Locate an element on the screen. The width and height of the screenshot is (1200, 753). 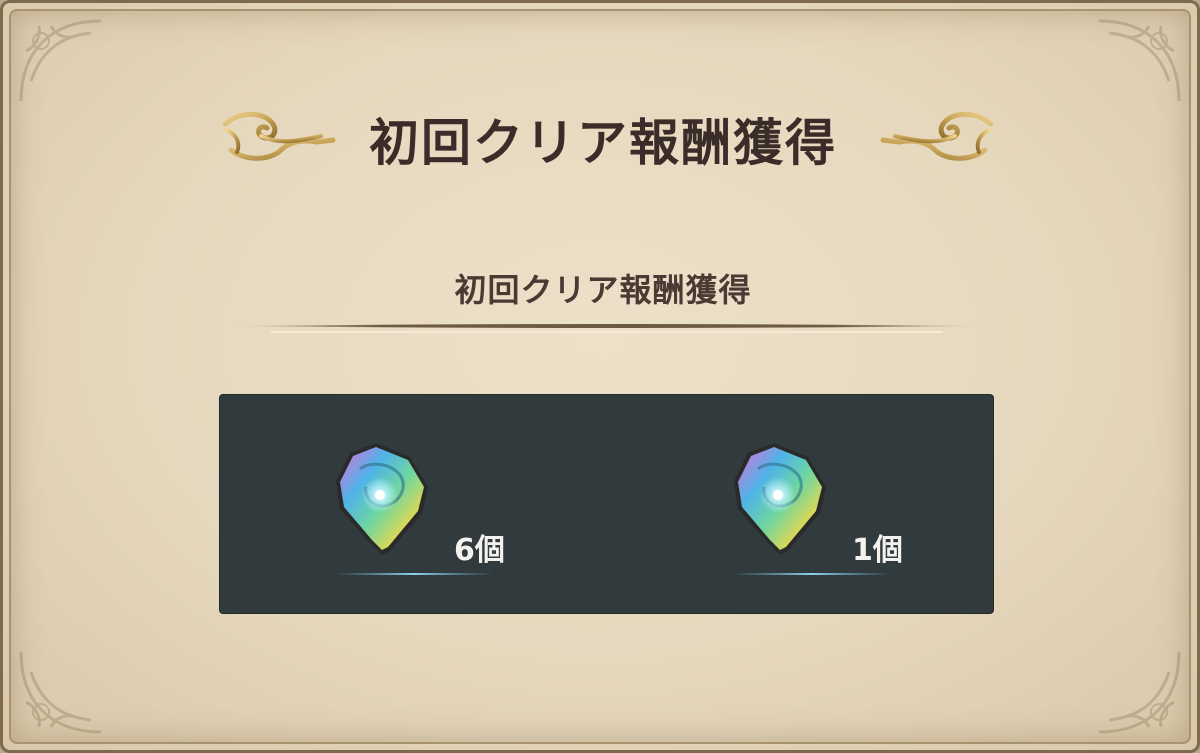
section-heading: 初回クリア報酬獲得 is located at coordinates (603, 290).